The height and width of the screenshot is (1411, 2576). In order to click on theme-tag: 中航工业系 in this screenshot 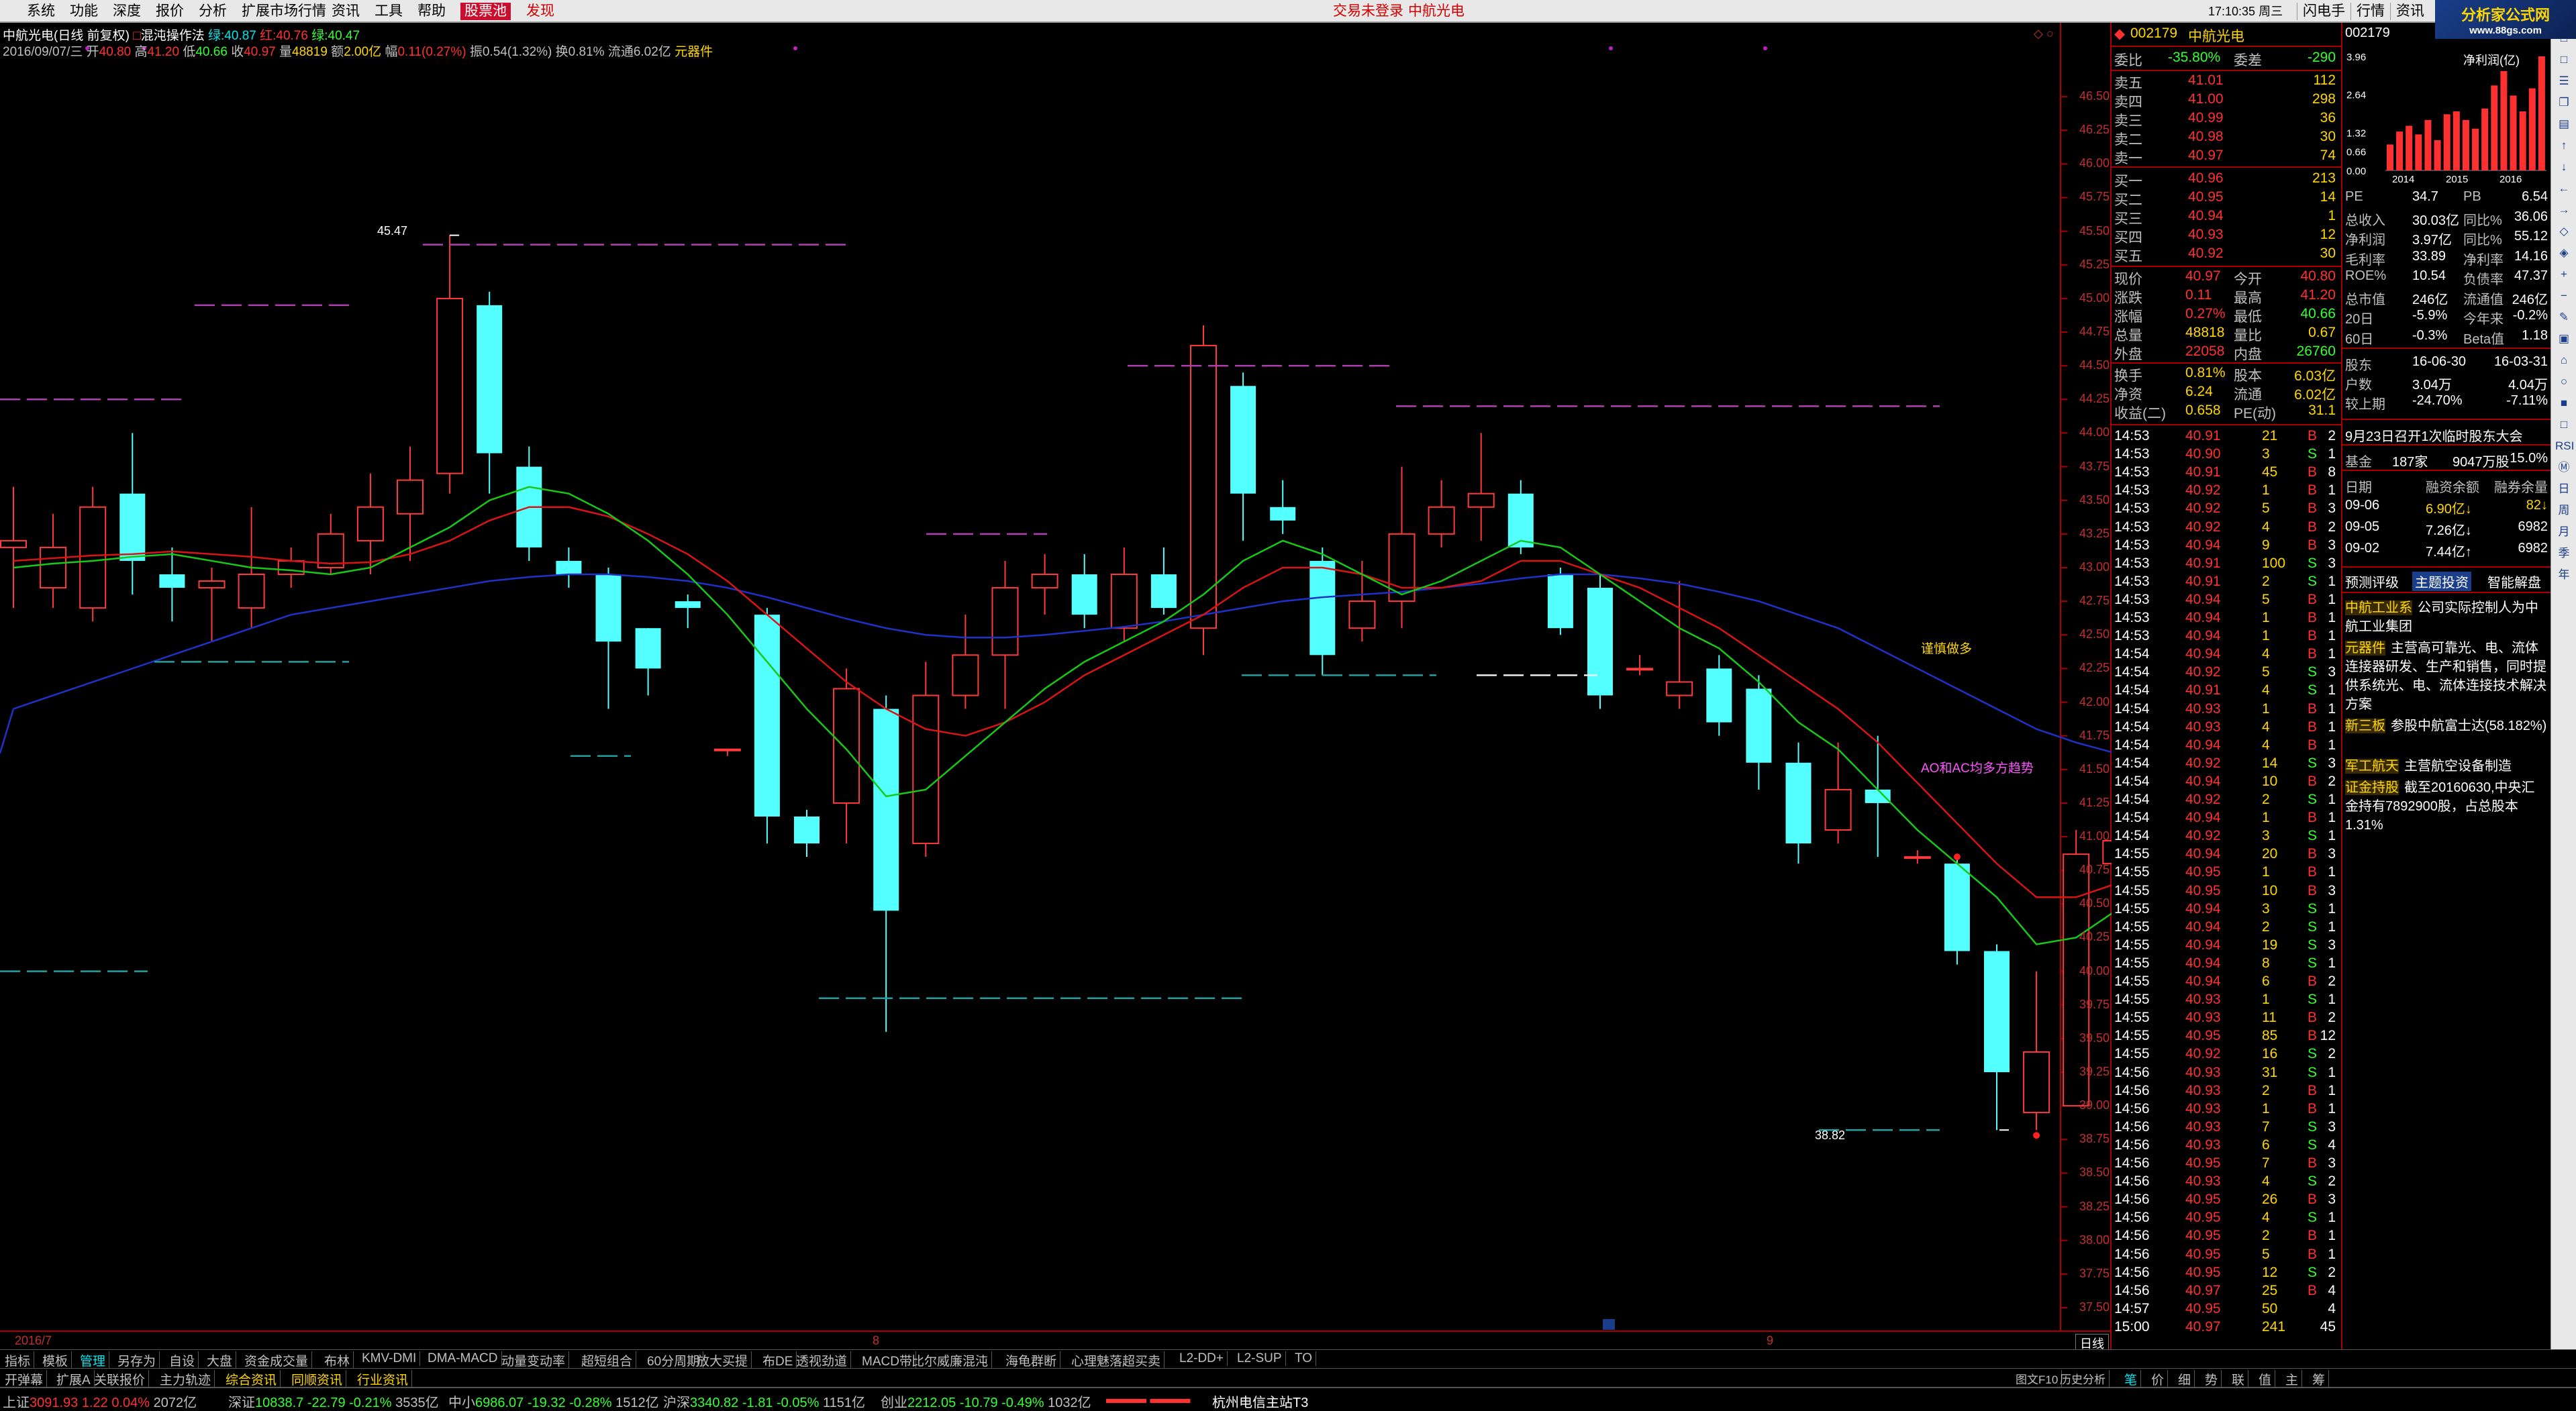, I will do `click(2378, 607)`.